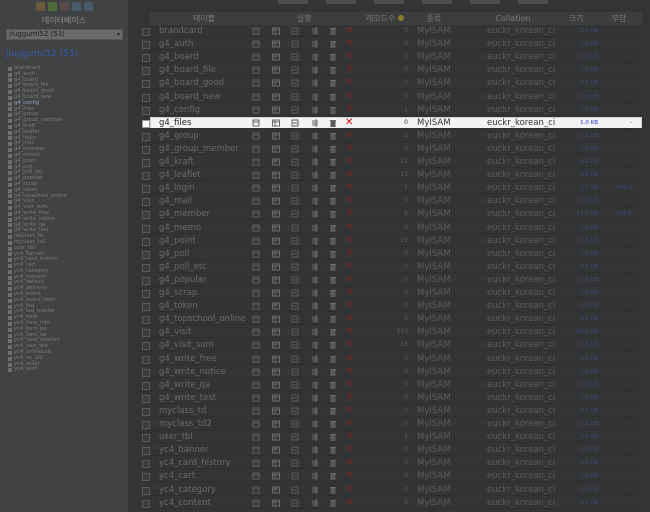 This screenshot has width=650, height=512. What do you see at coordinates (52, 6) in the screenshot?
I see `exit-icon` at bounding box center [52, 6].